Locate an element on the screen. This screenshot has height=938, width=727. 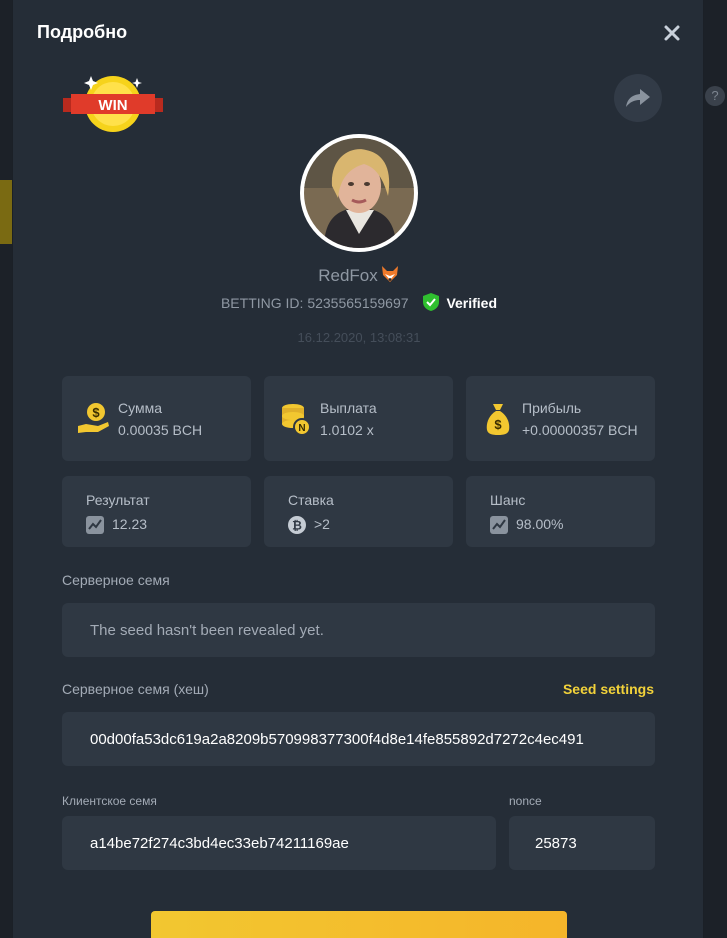
win-label: WIN is located at coordinates (112, 105).